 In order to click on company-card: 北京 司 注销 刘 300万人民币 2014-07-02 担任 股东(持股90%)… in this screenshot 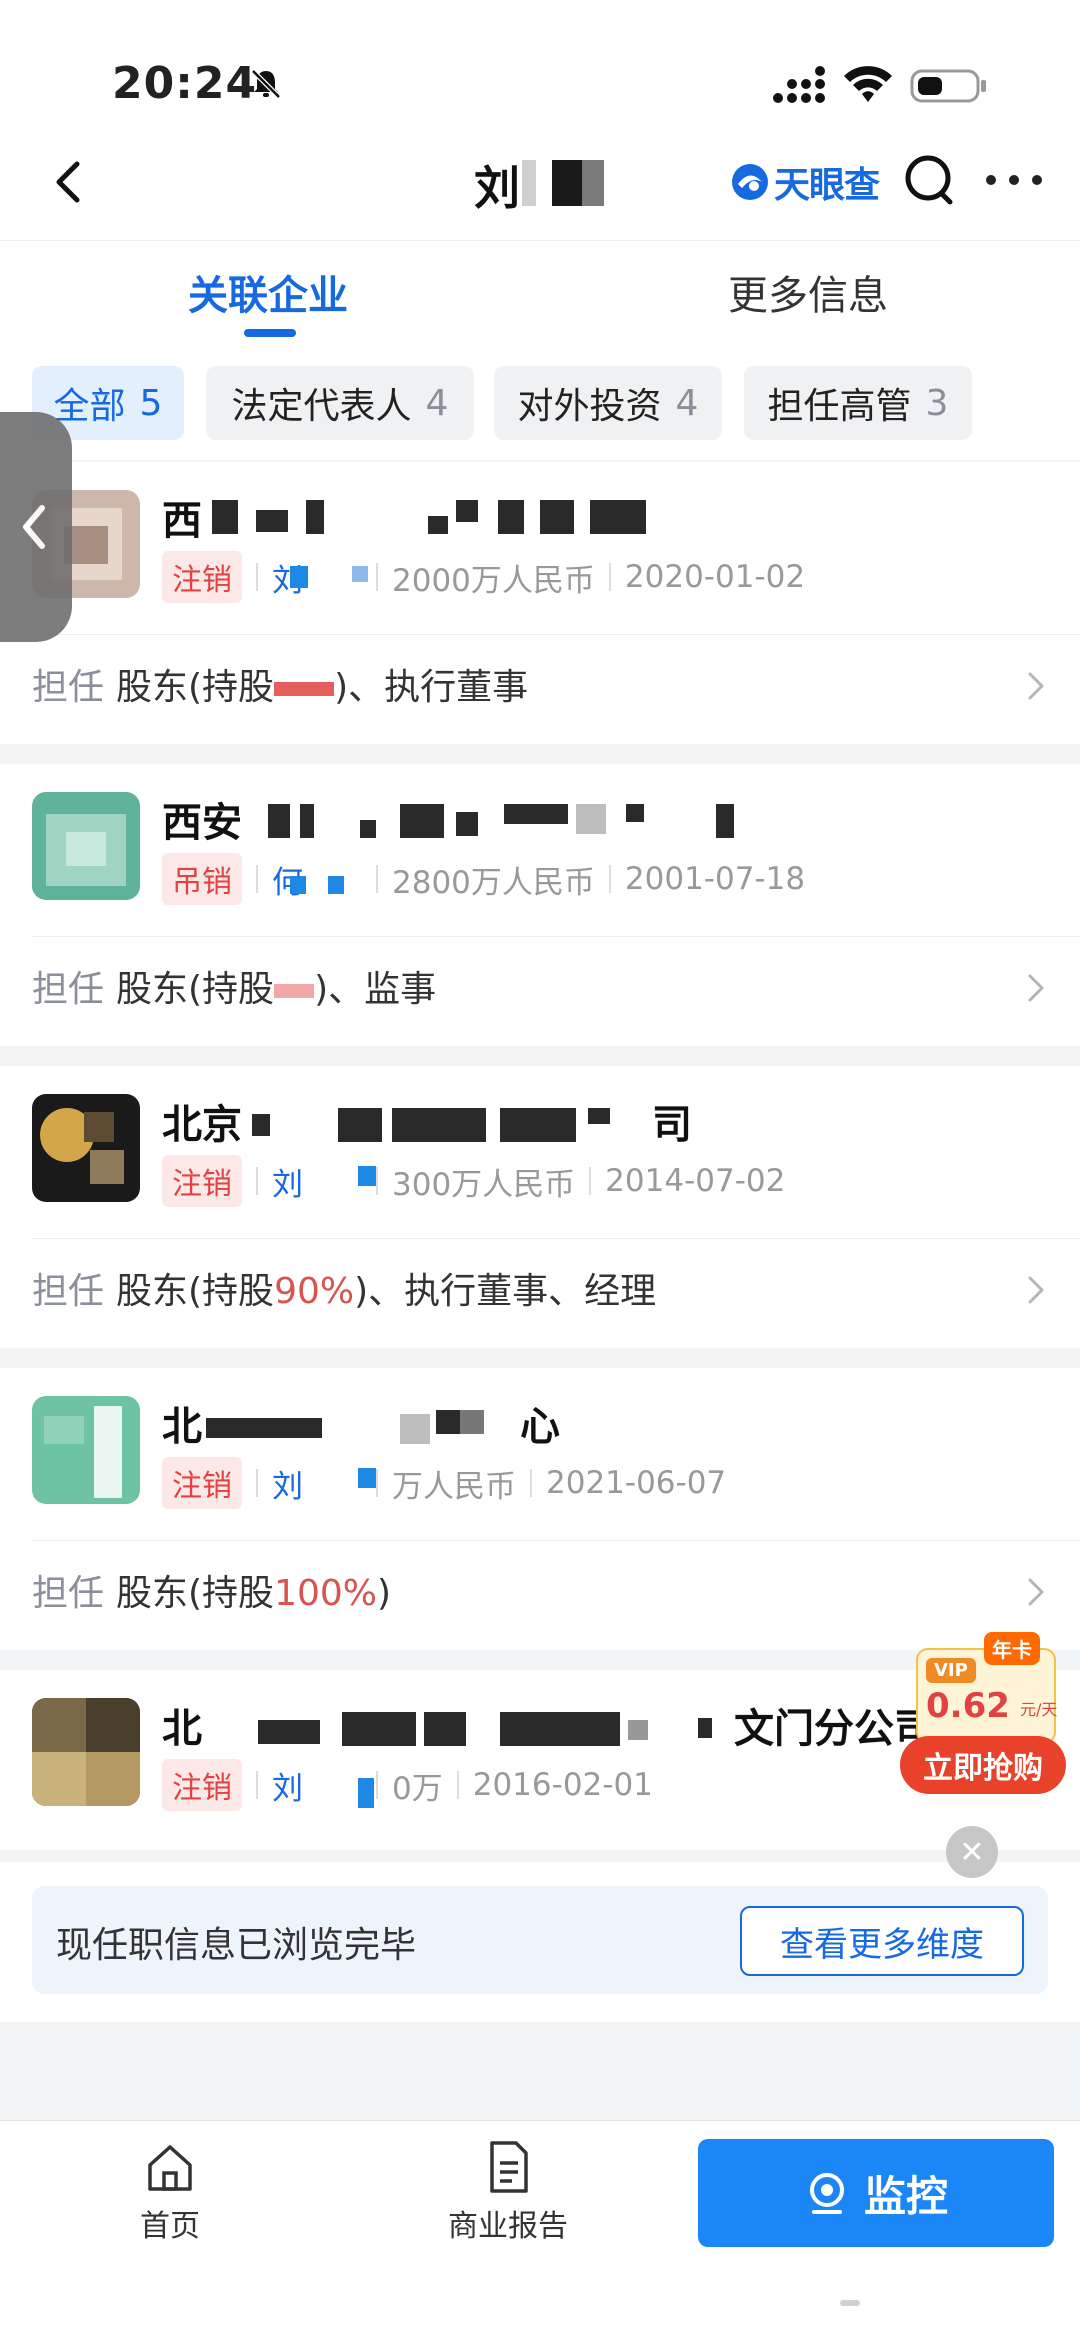, I will do `click(540, 1207)`.